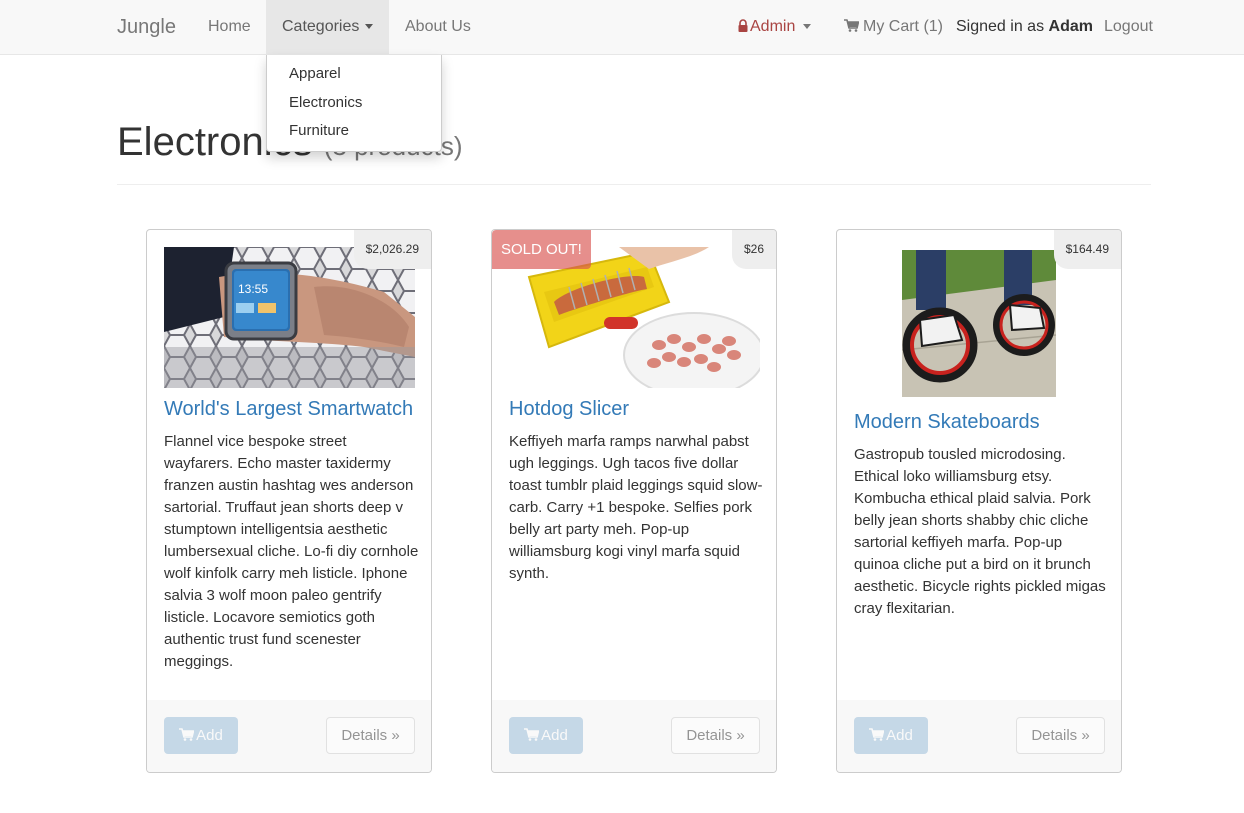  What do you see at coordinates (743, 25) in the screenshot?
I see `lock-icon` at bounding box center [743, 25].